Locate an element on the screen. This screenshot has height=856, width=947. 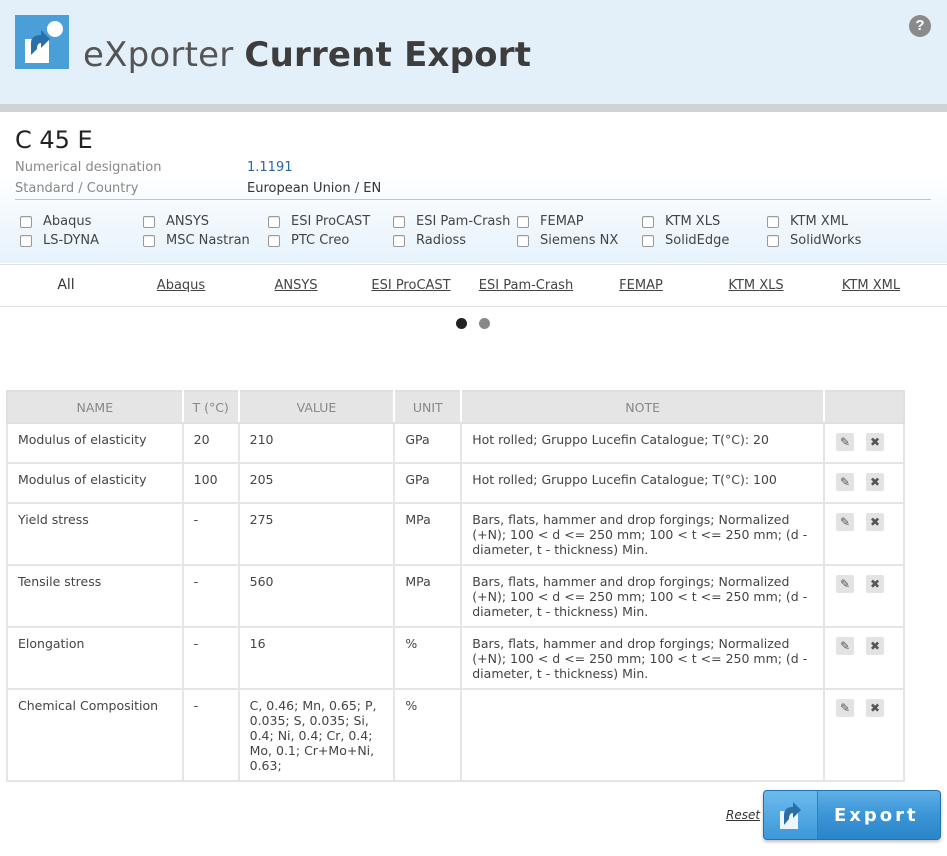
format-checkbox-esi-procast: ESI ProCAST is located at coordinates (319, 221).